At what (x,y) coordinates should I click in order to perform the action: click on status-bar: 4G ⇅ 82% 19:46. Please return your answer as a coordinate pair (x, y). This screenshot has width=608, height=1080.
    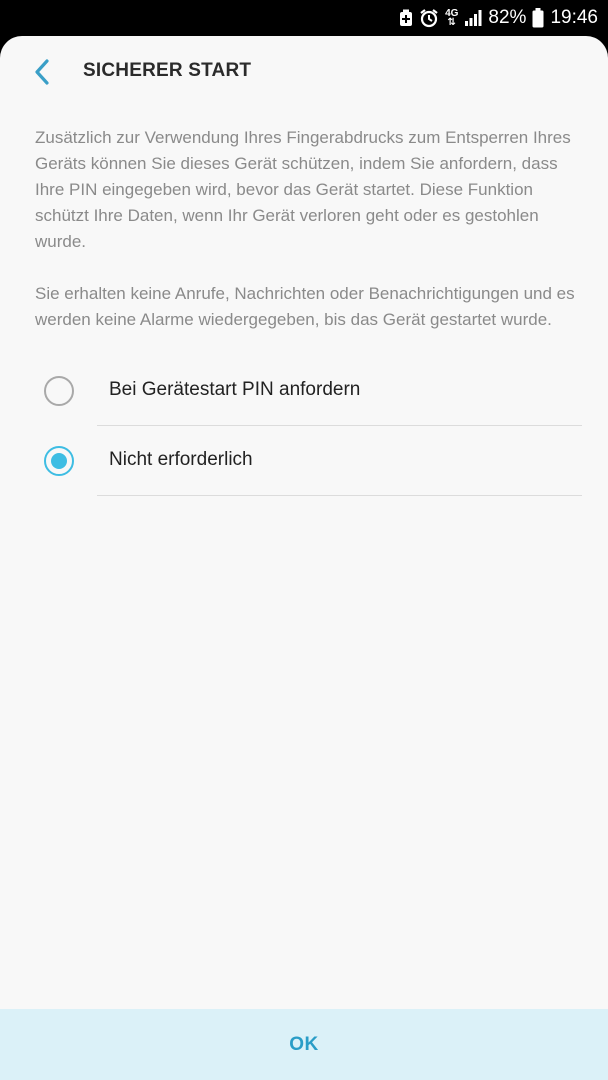
    Looking at the image, I should click on (304, 18).